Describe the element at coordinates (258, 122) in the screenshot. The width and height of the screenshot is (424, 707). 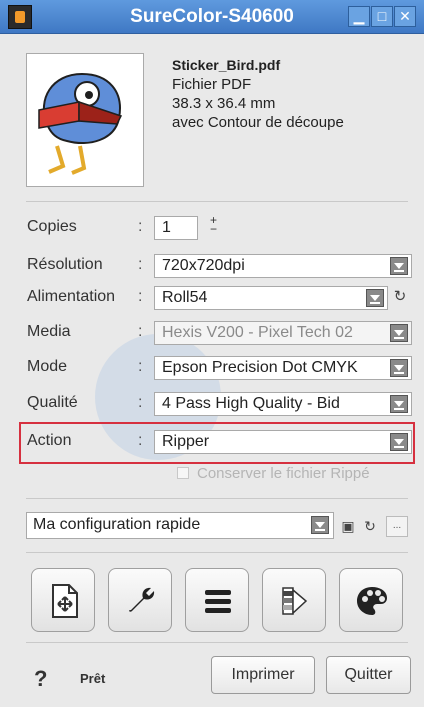
I see `file-cut-contour: avec Contour de découpe` at that location.